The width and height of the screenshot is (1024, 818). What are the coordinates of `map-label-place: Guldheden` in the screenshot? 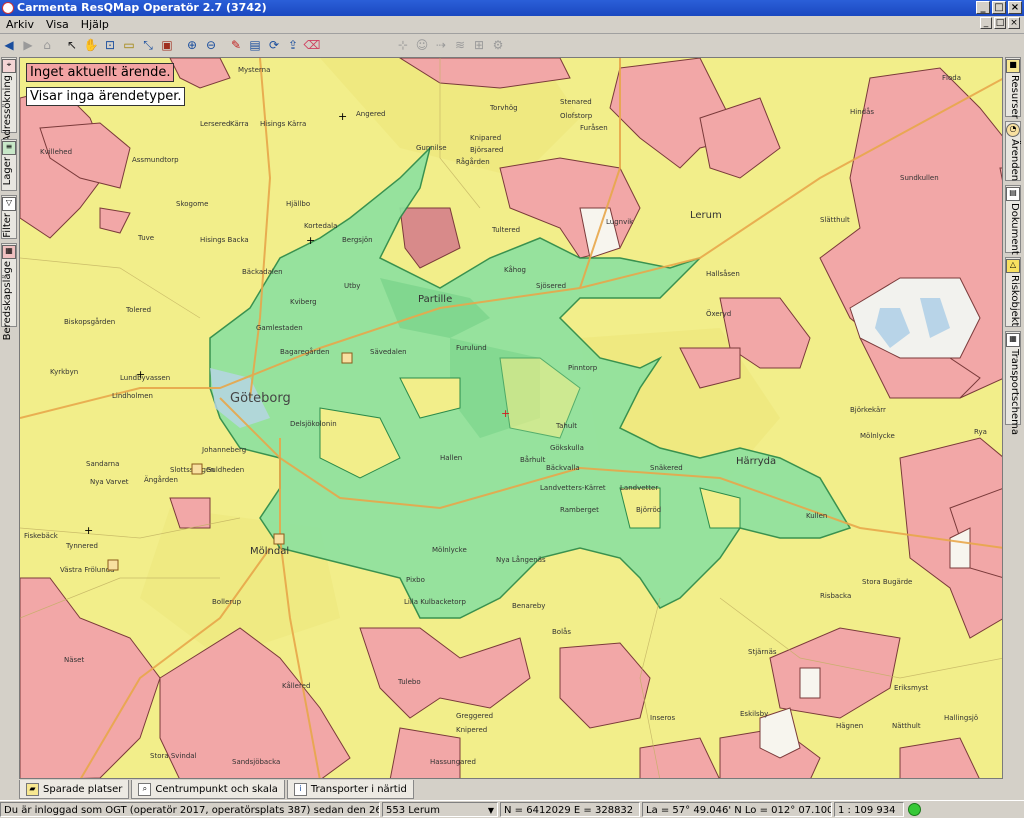 It's located at (225, 470).